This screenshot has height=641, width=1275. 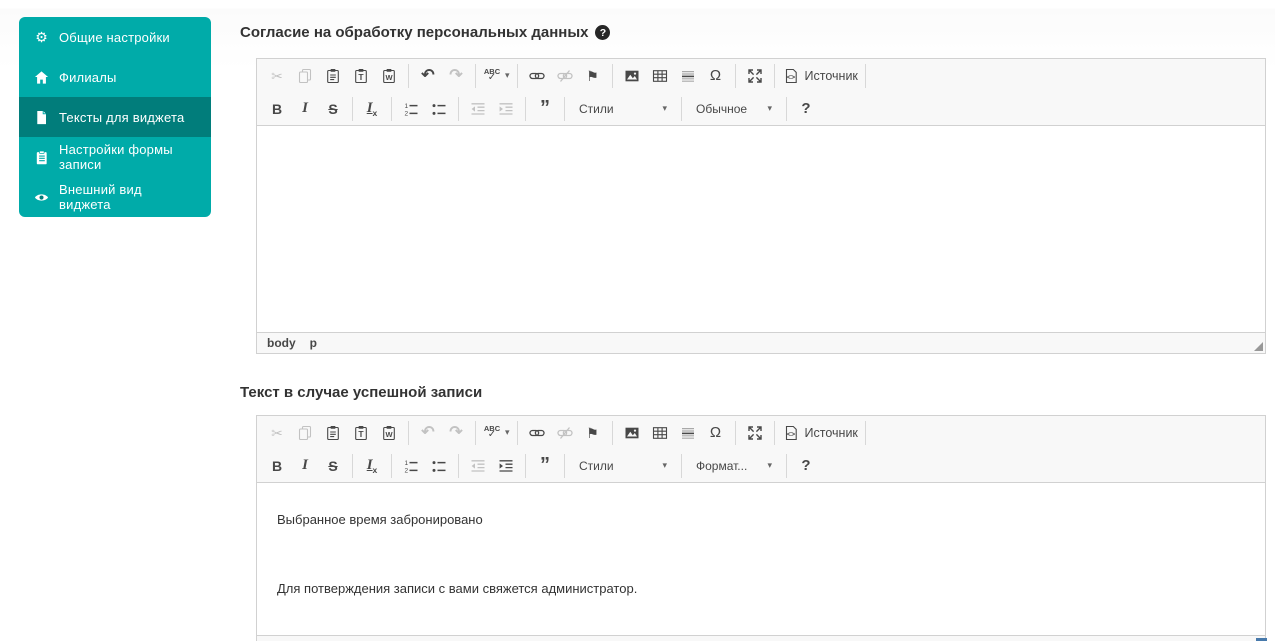 What do you see at coordinates (734, 108) in the screenshot?
I see `format-combo: Обычное ▾` at bounding box center [734, 108].